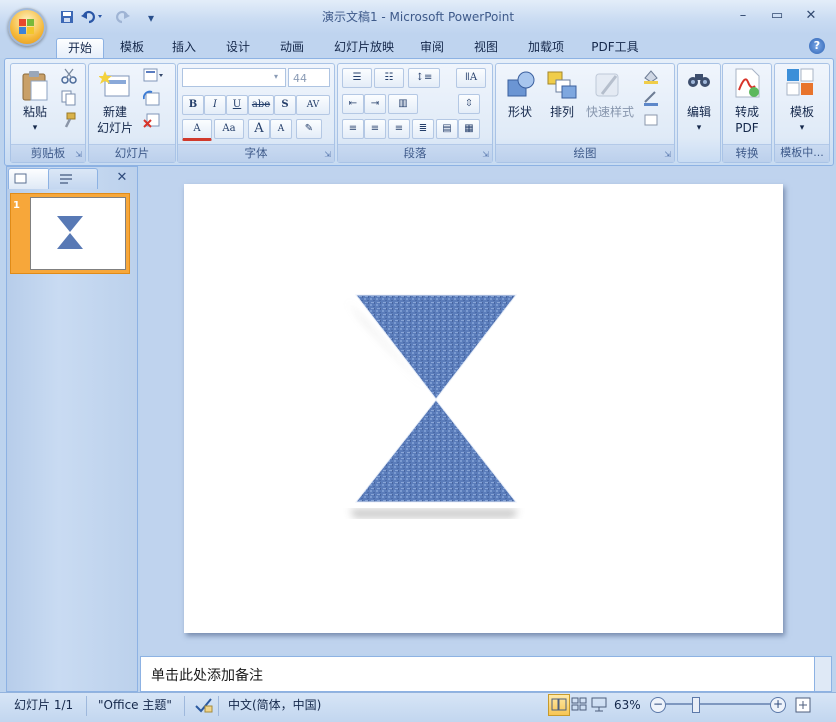  Describe the element at coordinates (238, 48) in the screenshot. I see `tab-design: 设计` at that location.